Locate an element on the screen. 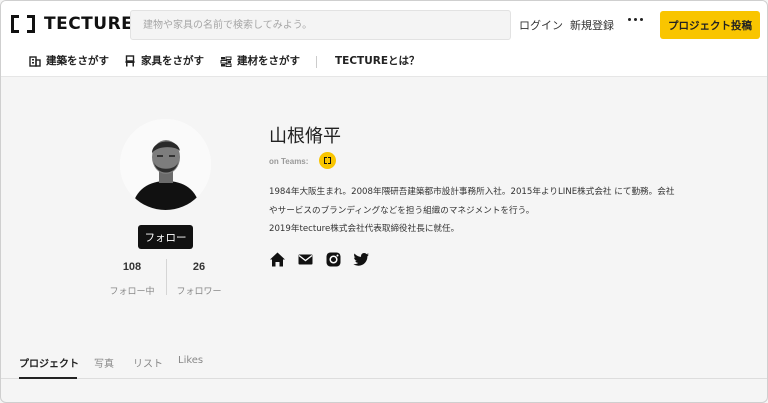 This screenshot has width=768, height=403. followers-label: フォロワー is located at coordinates (199, 292).